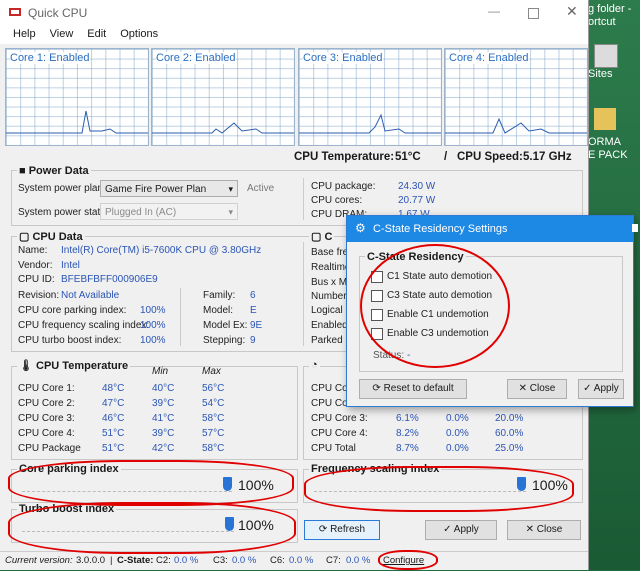 The image size is (640, 571). What do you see at coordinates (417, 186) in the screenshot?
I see `cpu-package-value: 24.30 W` at bounding box center [417, 186].